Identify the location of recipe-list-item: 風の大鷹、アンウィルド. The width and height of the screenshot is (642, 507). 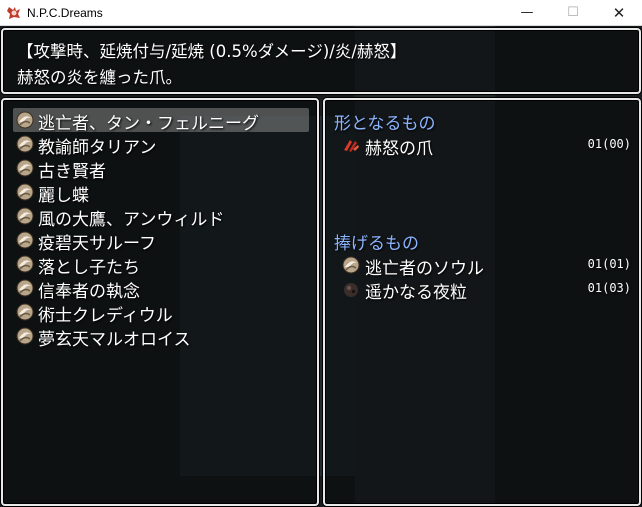
(161, 217).